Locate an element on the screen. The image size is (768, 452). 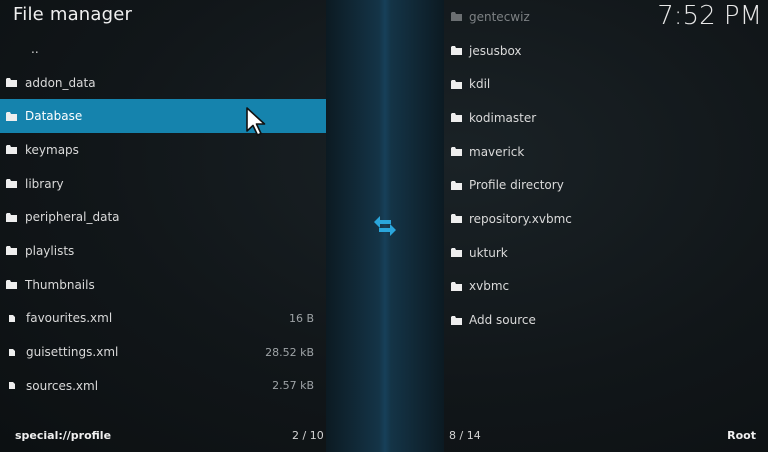
list-item: playlists is located at coordinates (163, 251).